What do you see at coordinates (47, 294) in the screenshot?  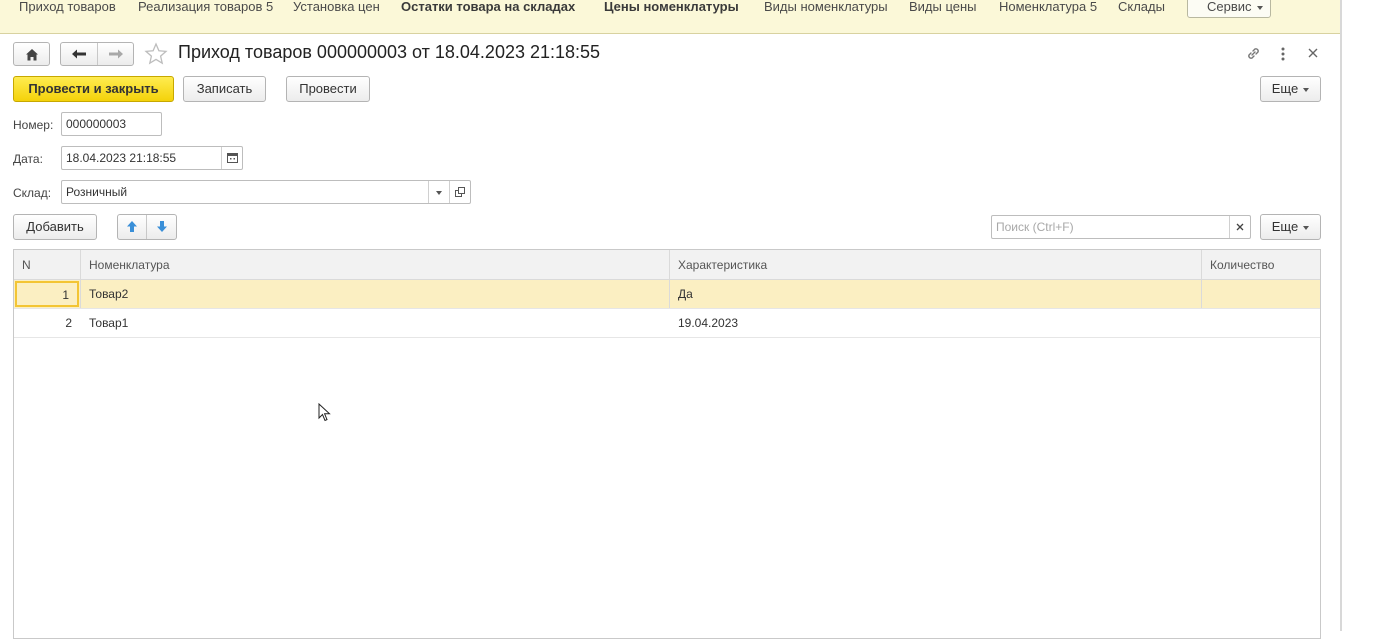 I see `row-number-cell: 1` at bounding box center [47, 294].